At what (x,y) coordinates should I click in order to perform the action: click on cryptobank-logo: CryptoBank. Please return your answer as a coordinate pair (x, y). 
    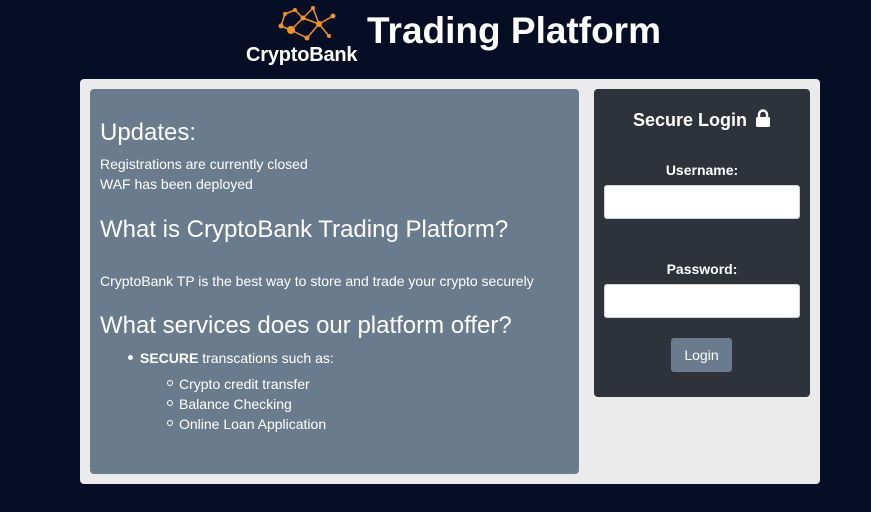
    Looking at the image, I should click on (307, 35).